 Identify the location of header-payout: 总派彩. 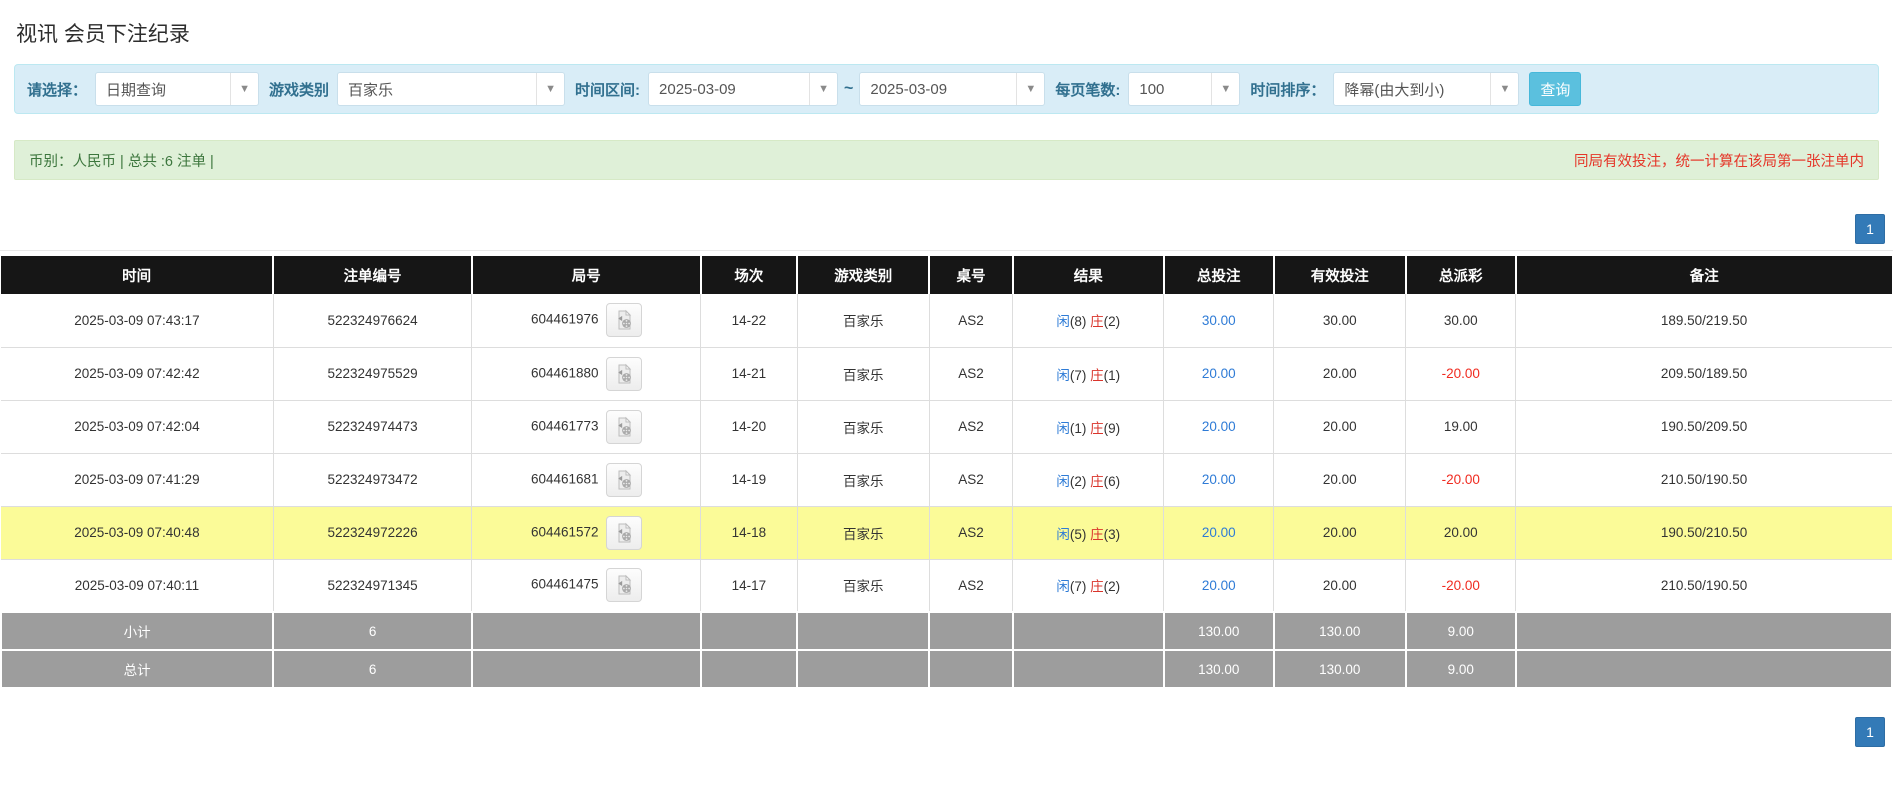
(1461, 275).